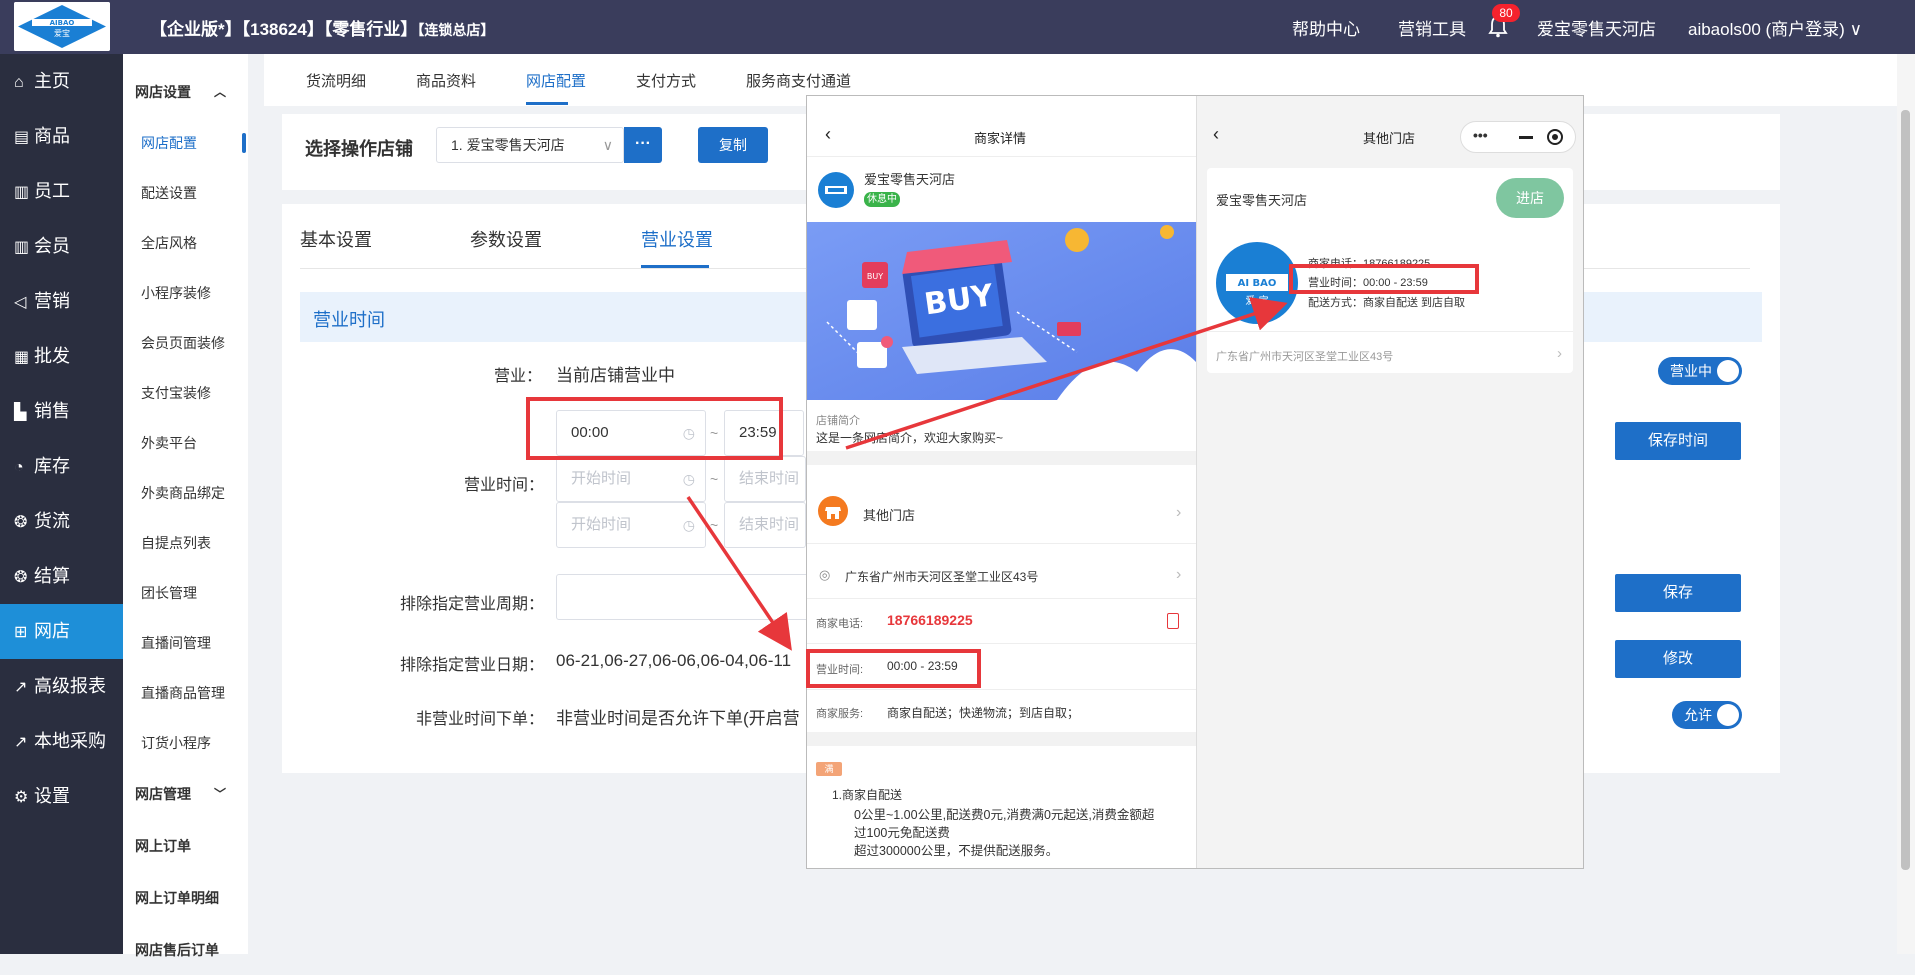 The image size is (1915, 975). Describe the element at coordinates (739, 573) in the screenshot. I see `arrow-to-detail-hours` at that location.